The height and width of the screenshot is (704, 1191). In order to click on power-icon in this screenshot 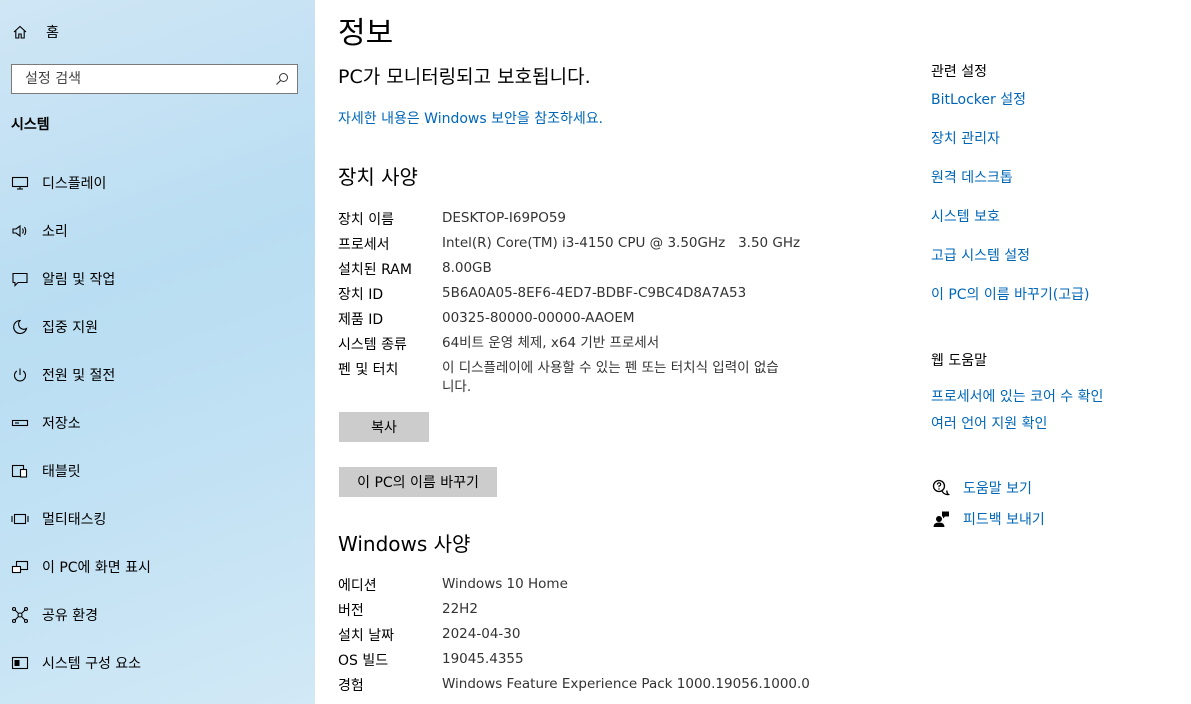, I will do `click(20, 375)`.